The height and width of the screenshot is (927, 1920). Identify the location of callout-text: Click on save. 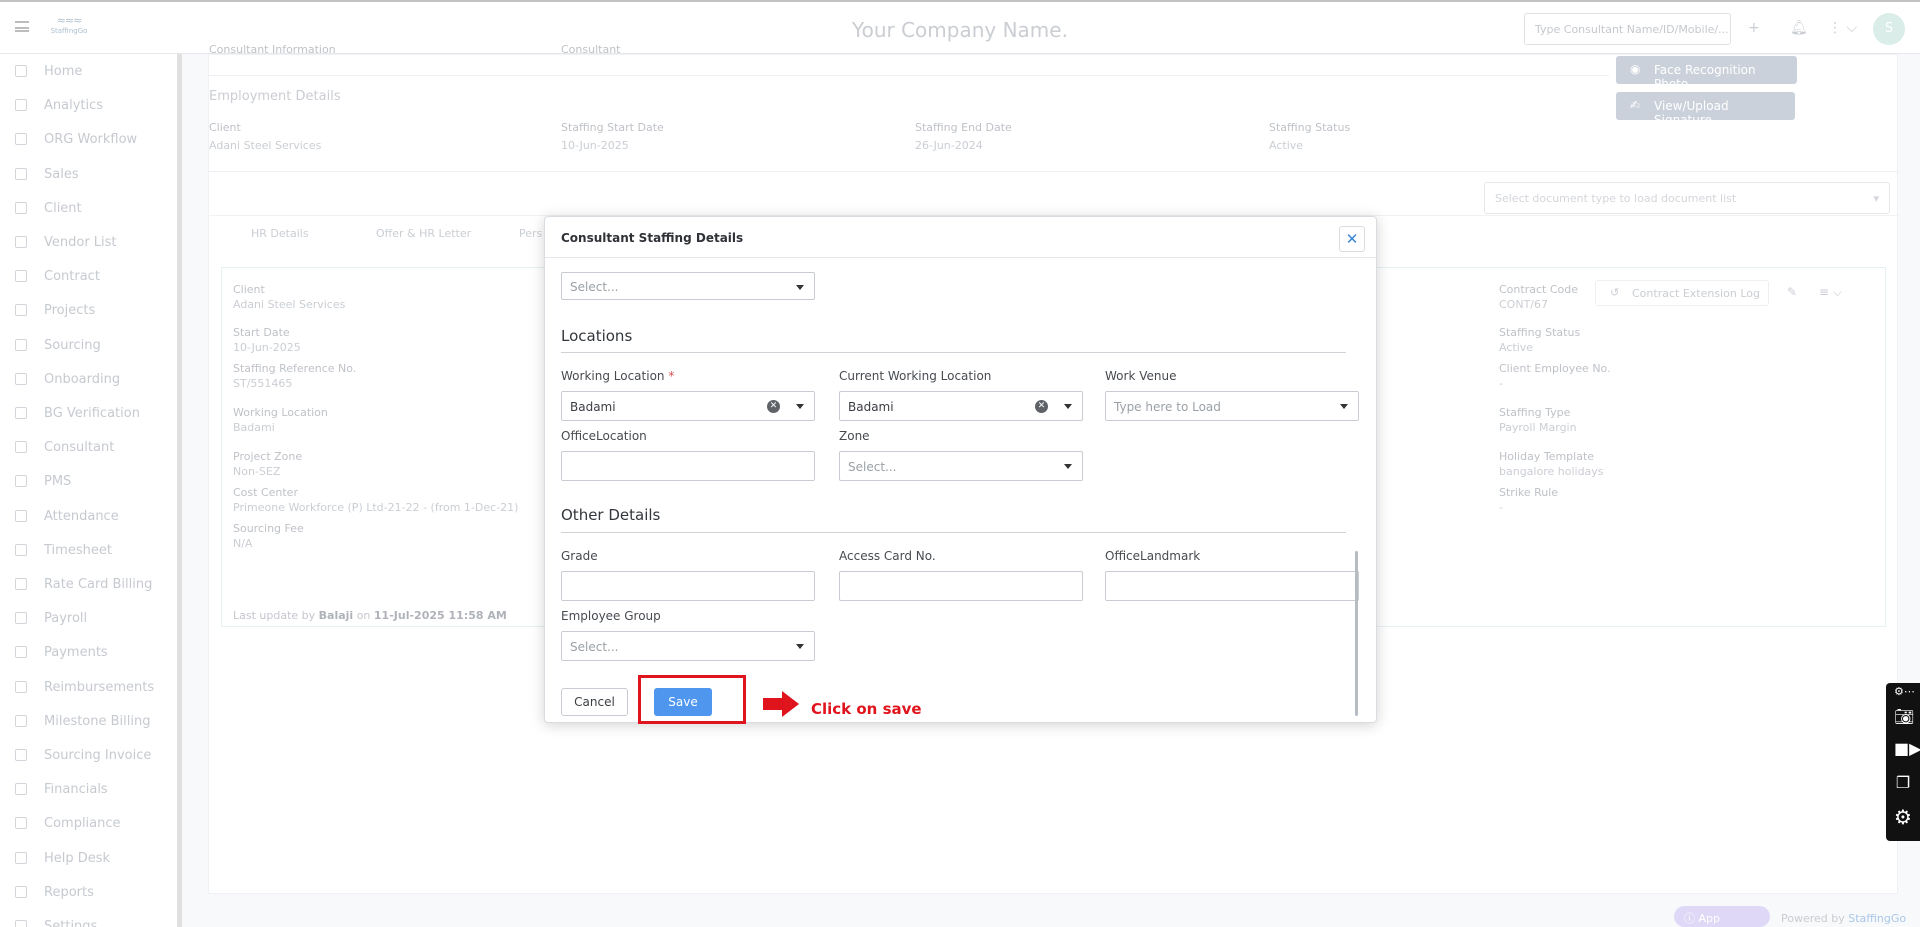
(866, 709).